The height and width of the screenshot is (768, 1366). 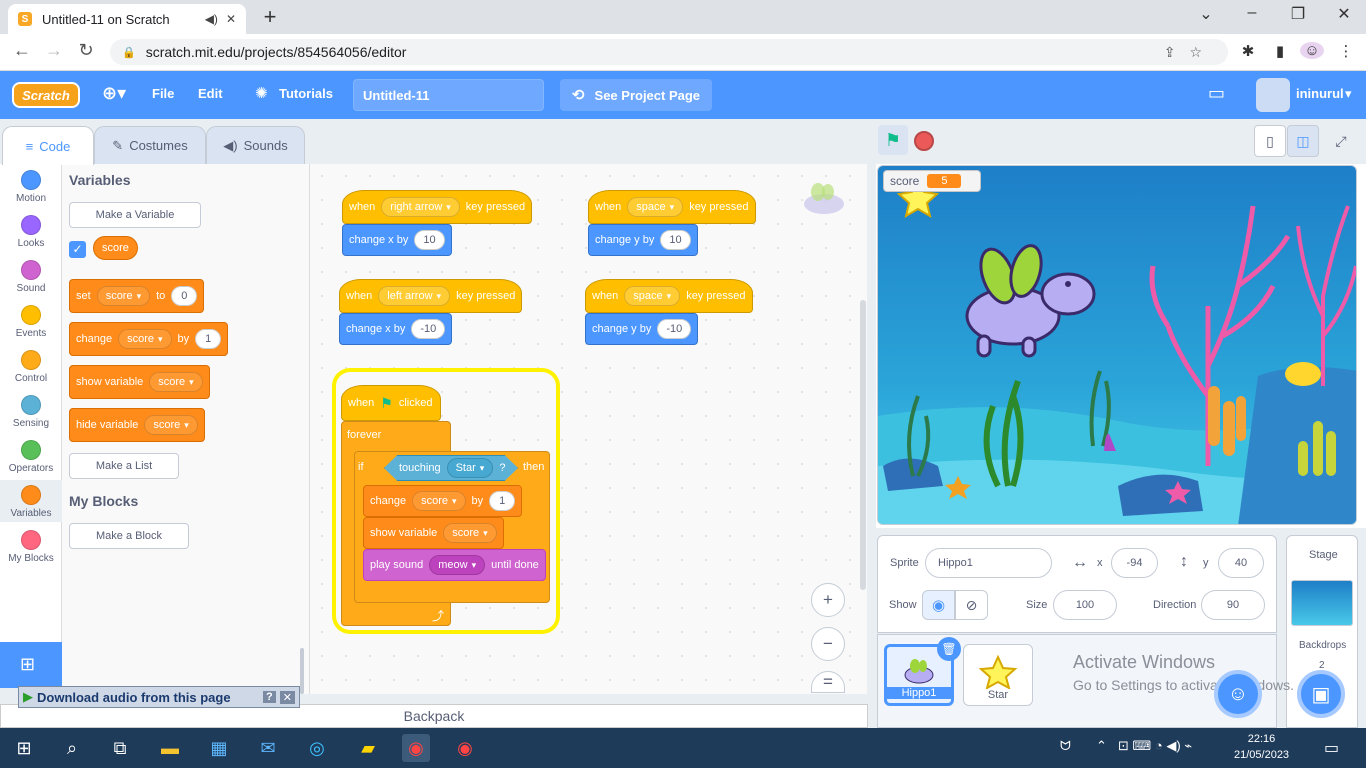 What do you see at coordinates (150, 145) in the screenshot?
I see `tab-costumes: ✎ Costumes` at bounding box center [150, 145].